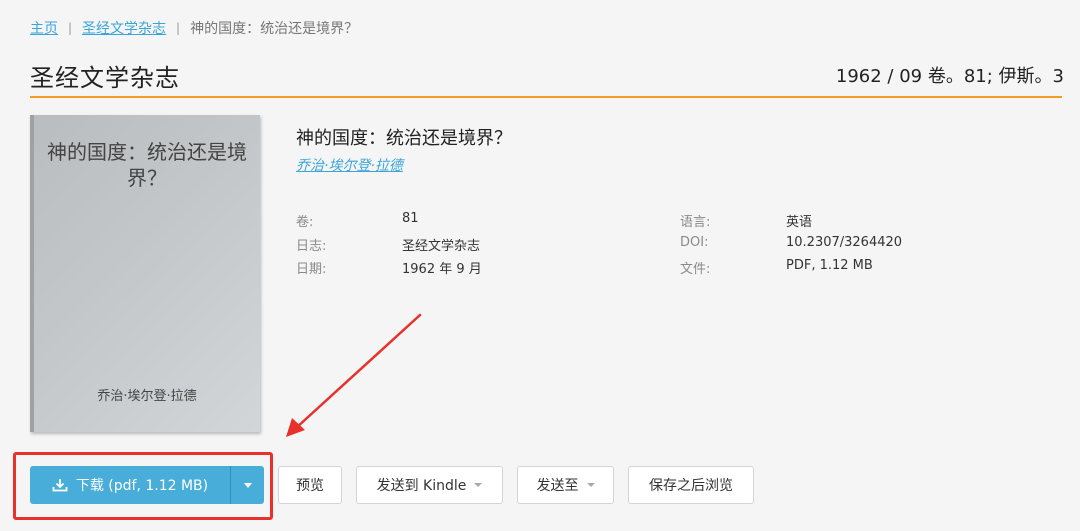 This screenshot has height=531, width=1080. I want to click on preview-label: 预览, so click(310, 486).